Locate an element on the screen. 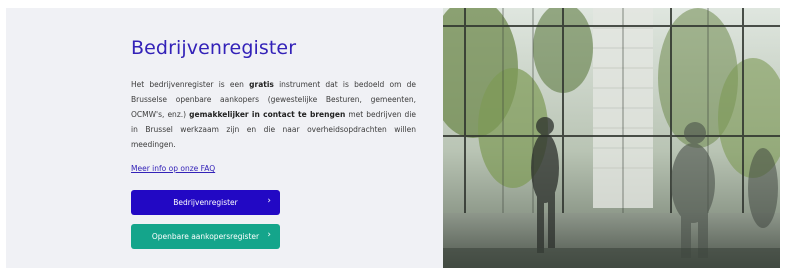 The width and height of the screenshot is (785, 269). faq-link: Meer info op onze FAQ is located at coordinates (273, 169).